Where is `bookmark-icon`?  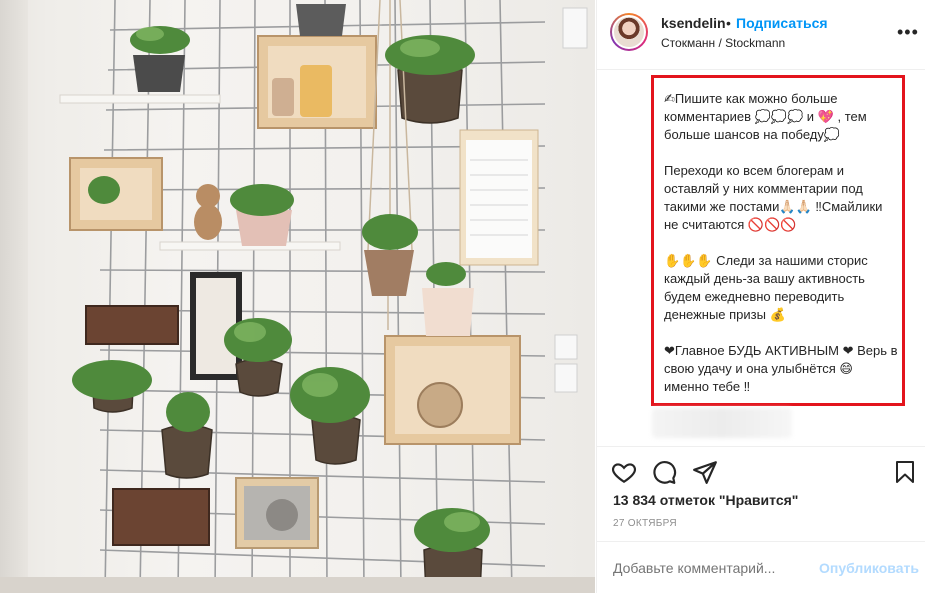 bookmark-icon is located at coordinates (905, 472).